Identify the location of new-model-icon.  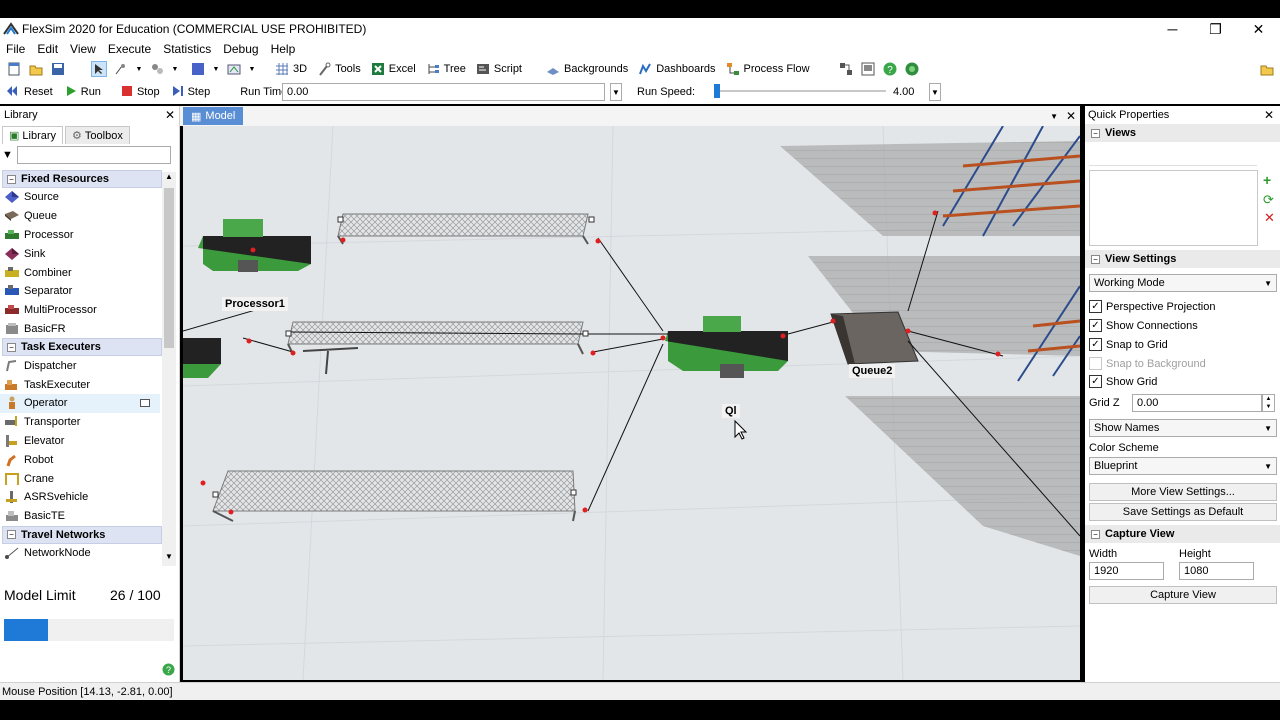
(14, 69).